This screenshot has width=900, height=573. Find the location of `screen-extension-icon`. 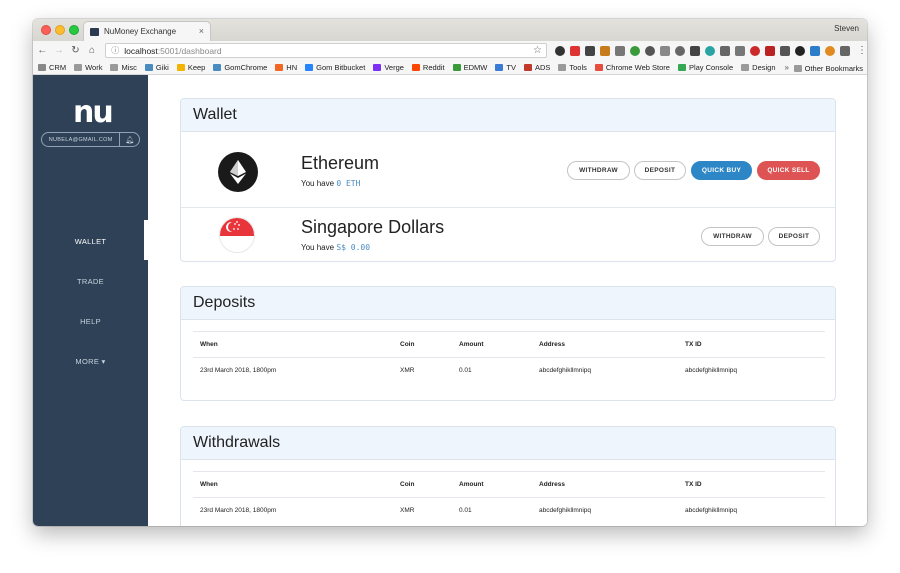

screen-extension-icon is located at coordinates (740, 50).